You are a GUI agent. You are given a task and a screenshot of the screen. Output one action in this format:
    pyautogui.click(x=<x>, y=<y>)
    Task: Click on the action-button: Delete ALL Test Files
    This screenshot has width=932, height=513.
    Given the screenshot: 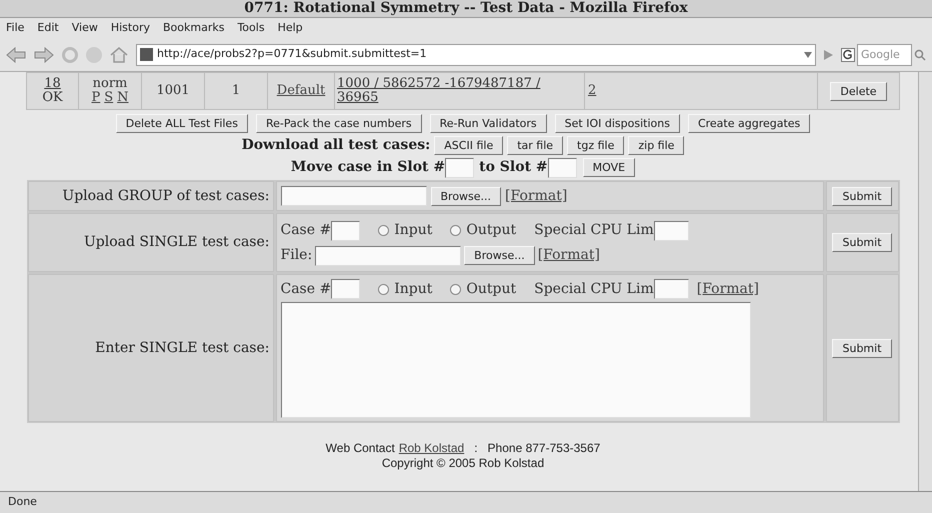 What is the action you would take?
    pyautogui.click(x=182, y=123)
    